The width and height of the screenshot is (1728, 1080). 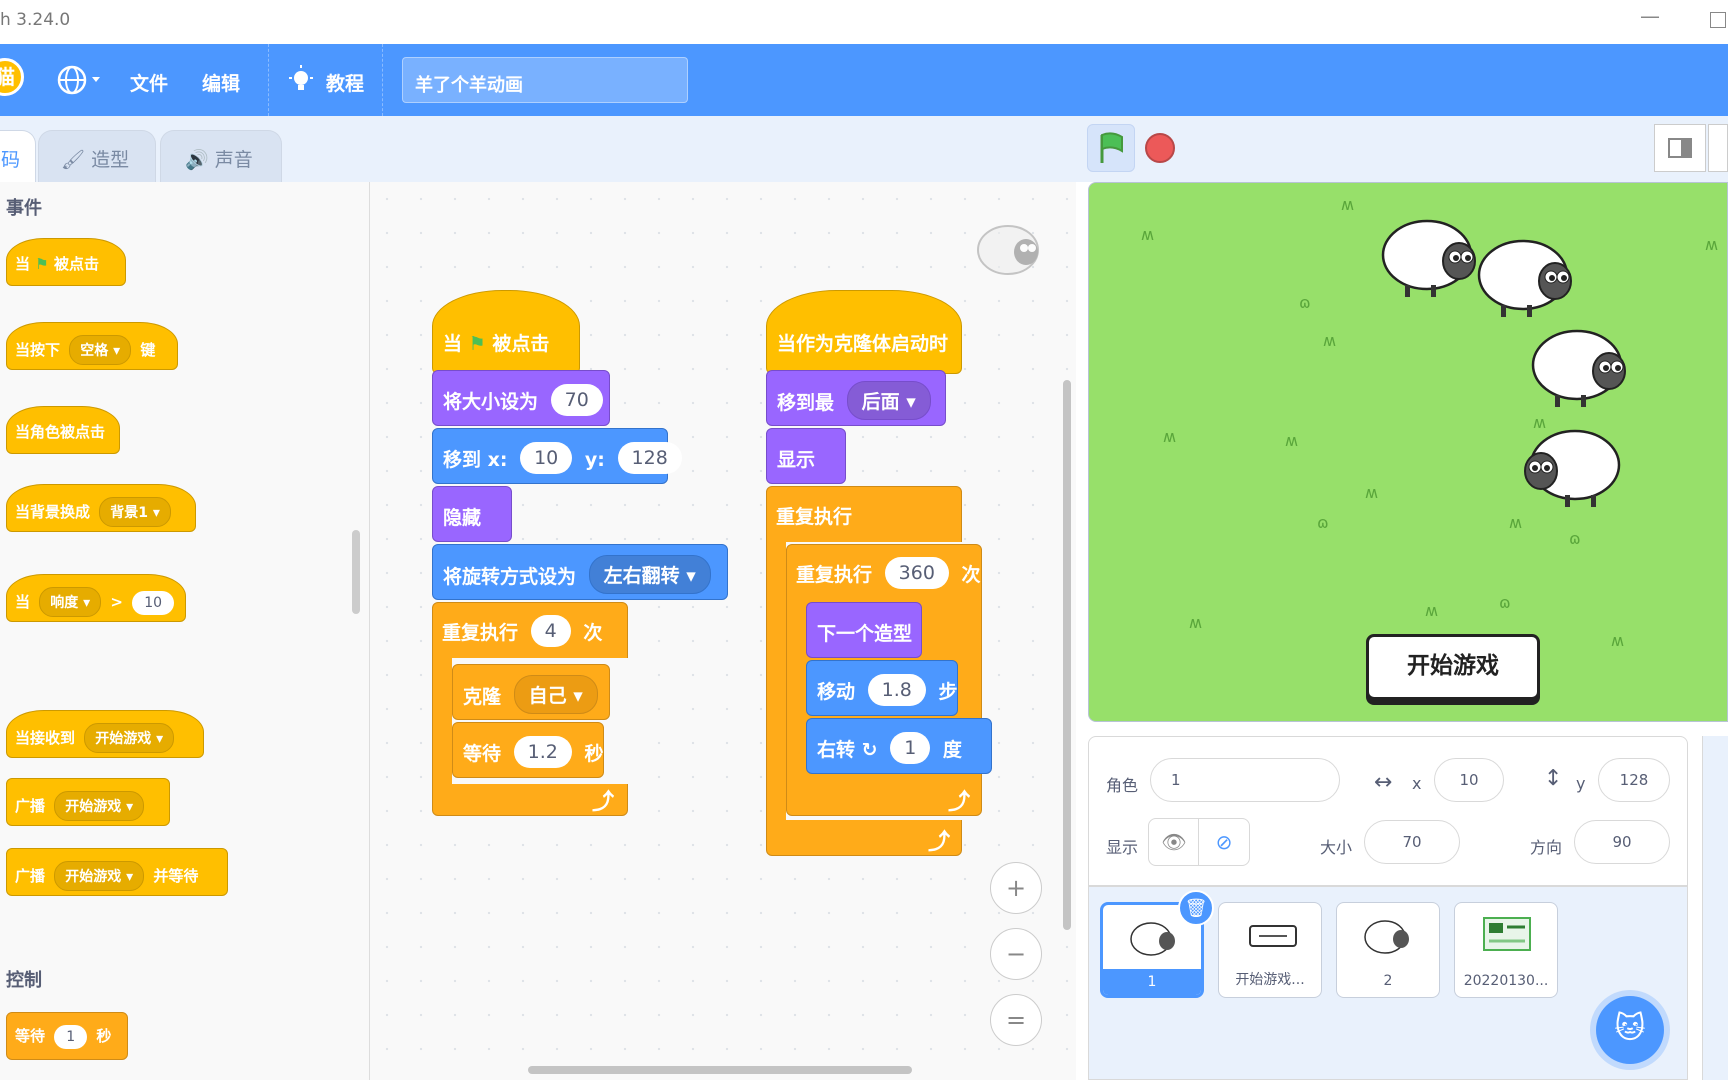 I want to click on sprite-x-input: 10, so click(x=1469, y=780).